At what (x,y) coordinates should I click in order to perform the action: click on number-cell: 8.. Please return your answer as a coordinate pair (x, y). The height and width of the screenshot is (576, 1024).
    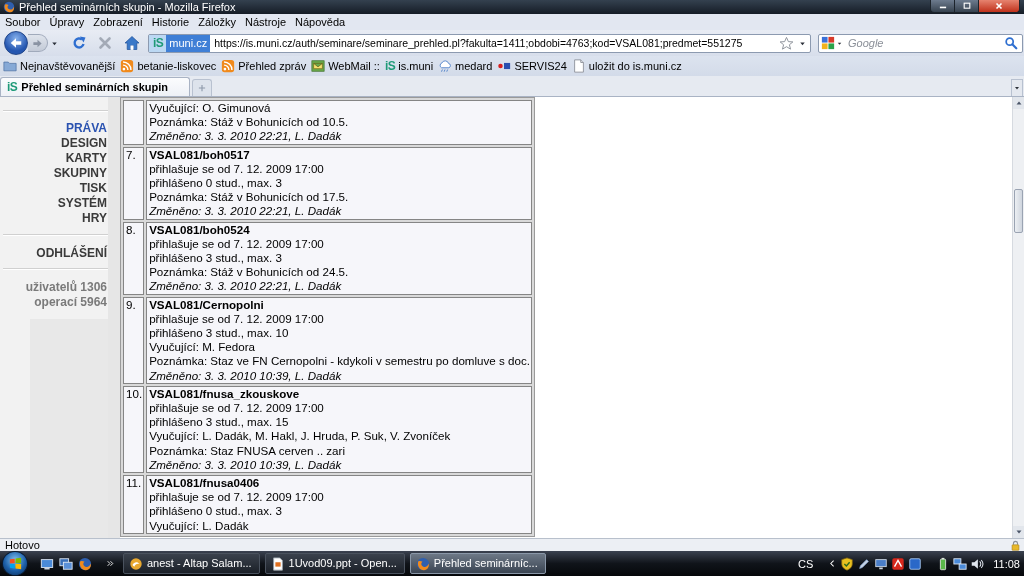
    Looking at the image, I should click on (134, 258).